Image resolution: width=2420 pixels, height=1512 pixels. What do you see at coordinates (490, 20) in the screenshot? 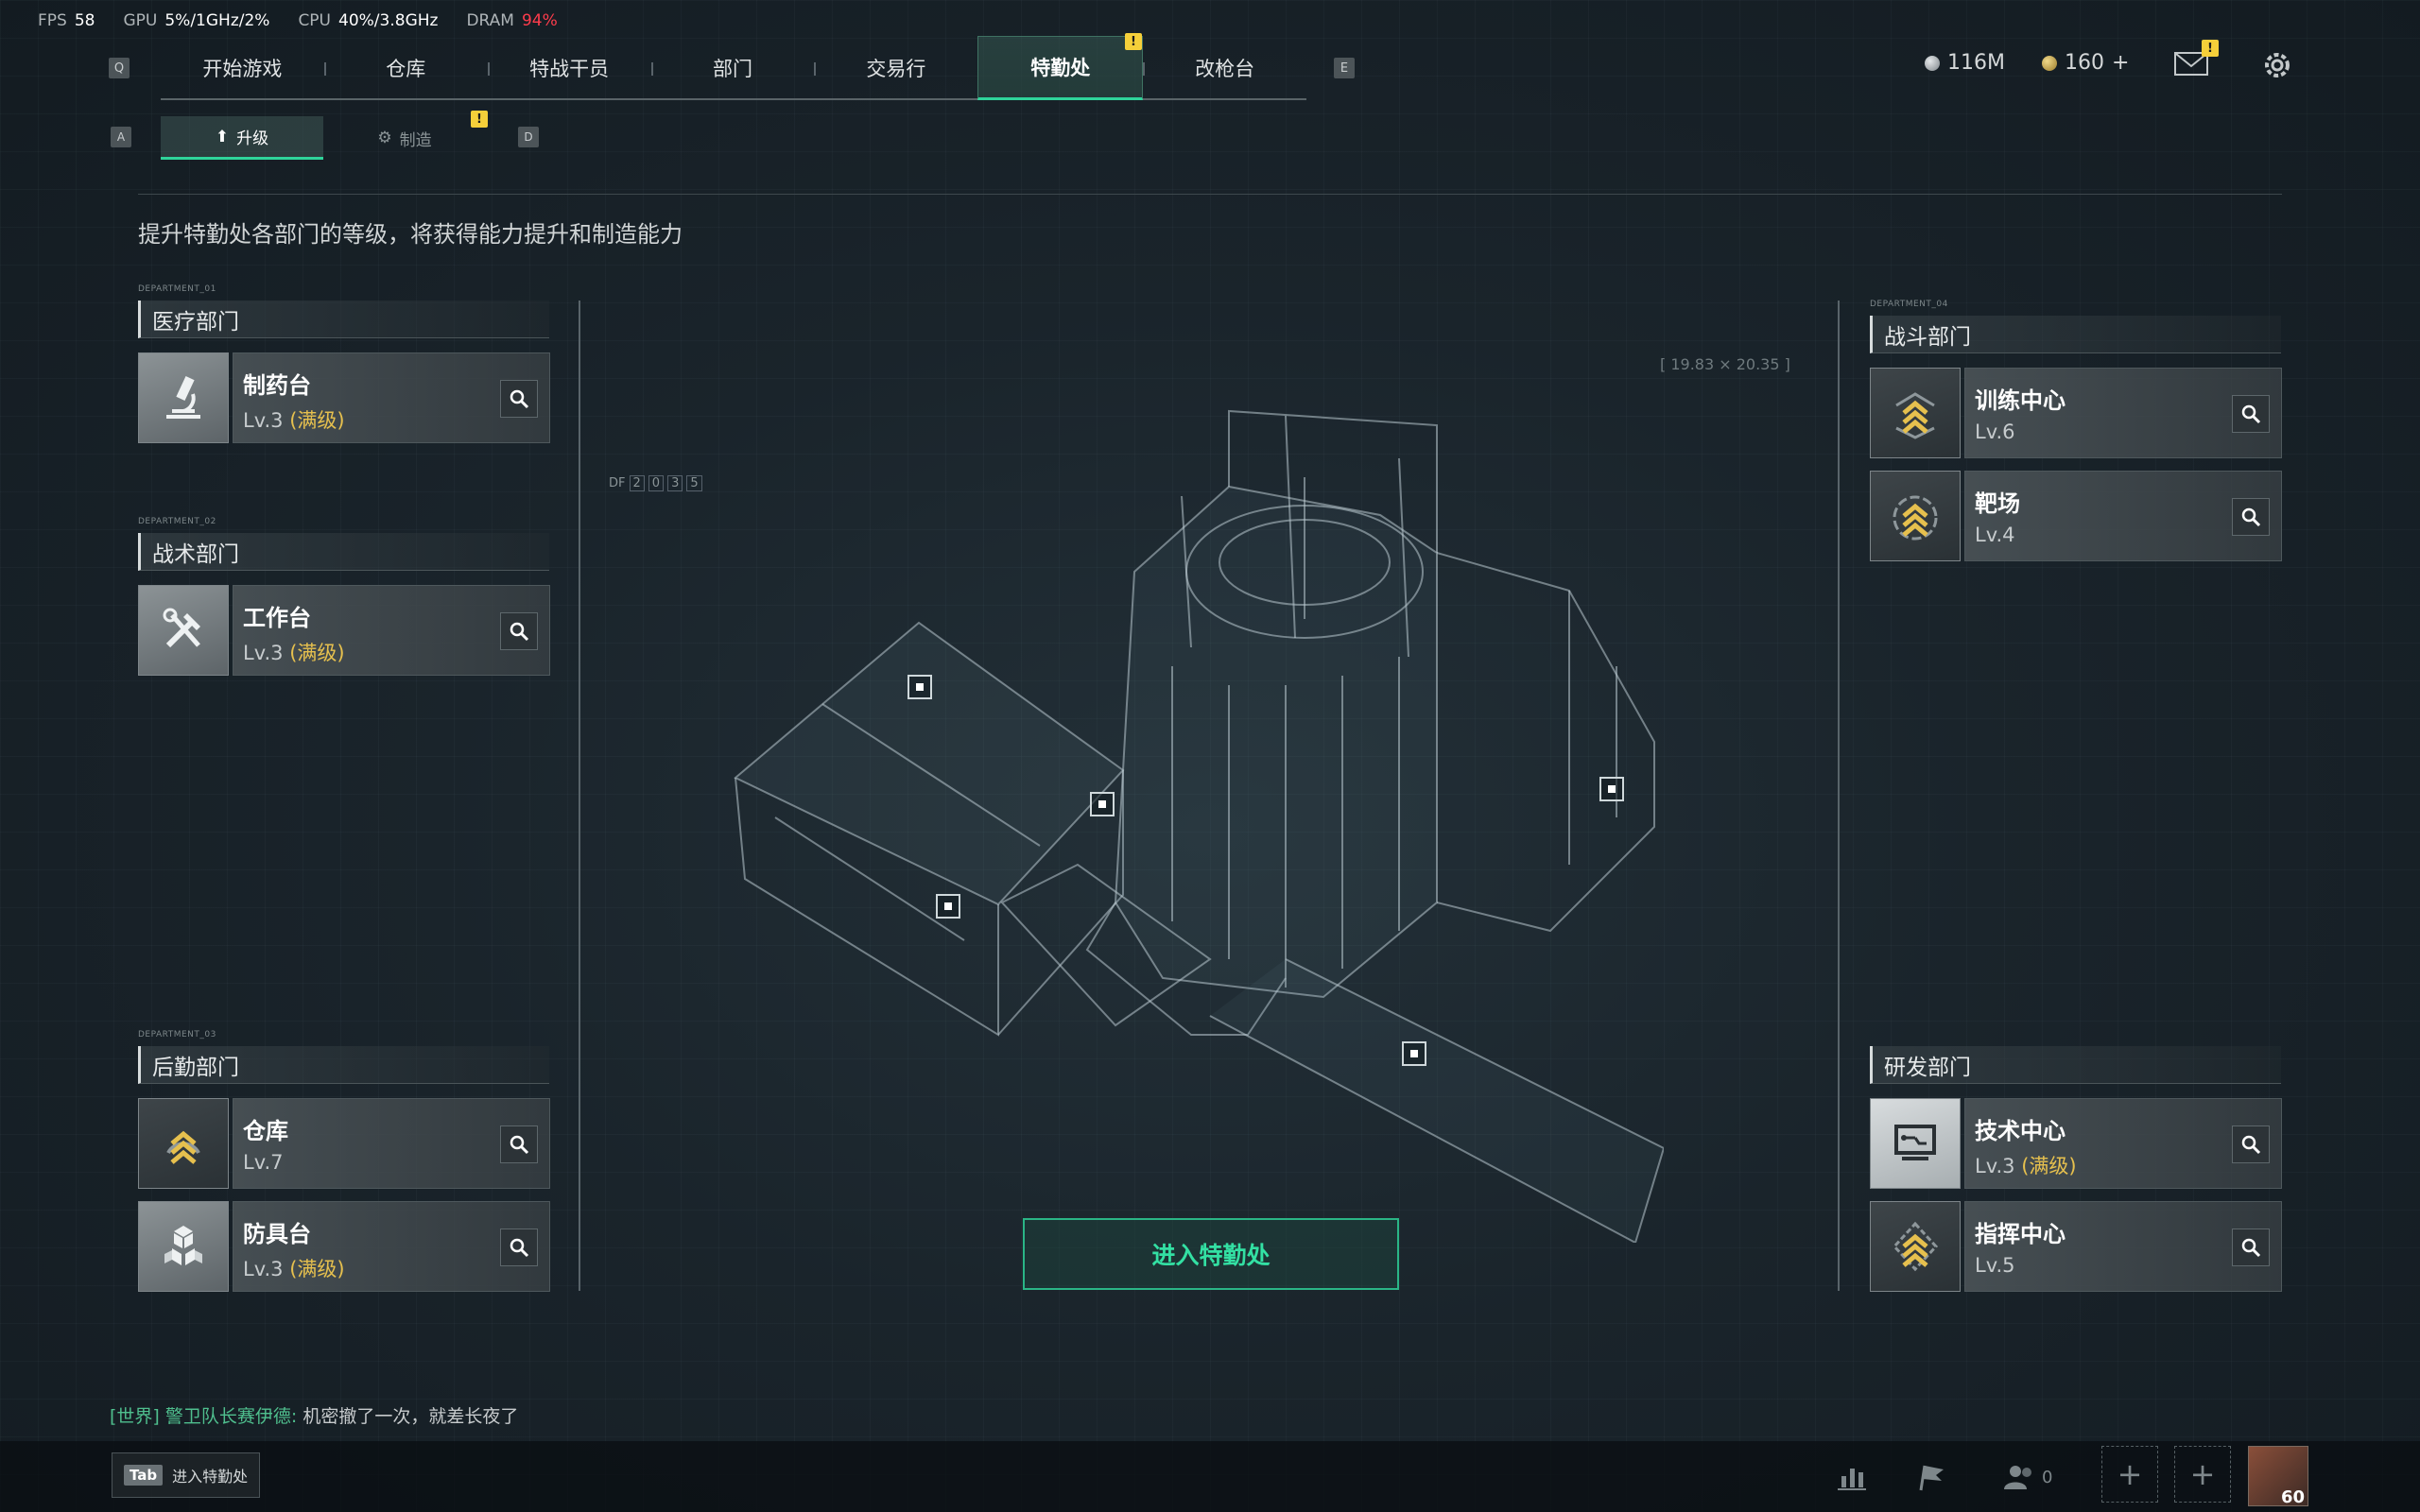
I see `dram-label: DRAM` at bounding box center [490, 20].